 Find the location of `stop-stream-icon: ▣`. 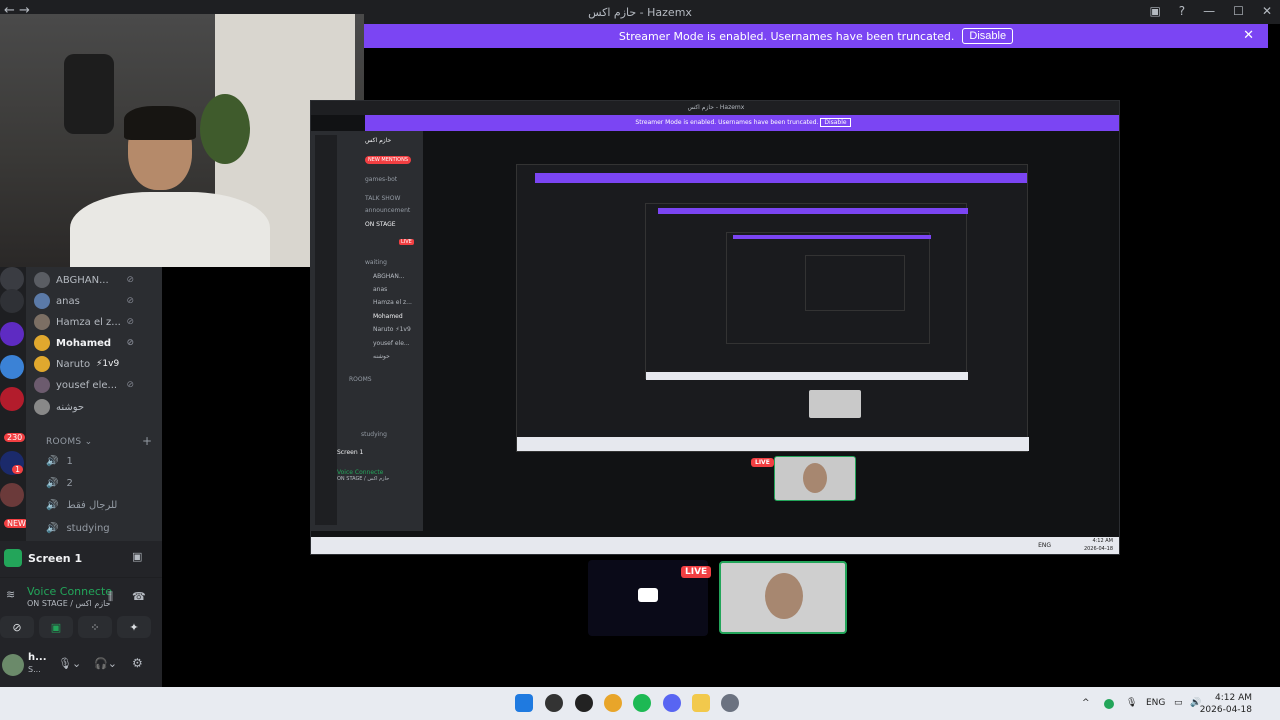

stop-stream-icon: ▣ is located at coordinates (137, 556).